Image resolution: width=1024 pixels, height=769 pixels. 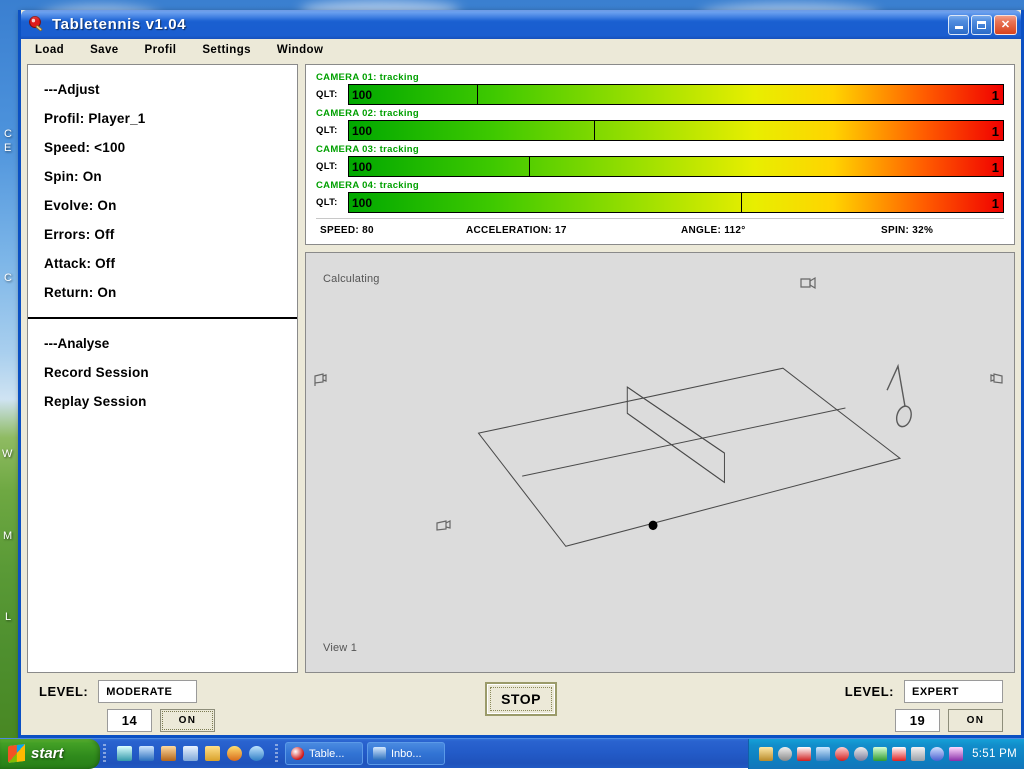 What do you see at coordinates (1005, 25) in the screenshot?
I see `close-icon: ✕` at bounding box center [1005, 25].